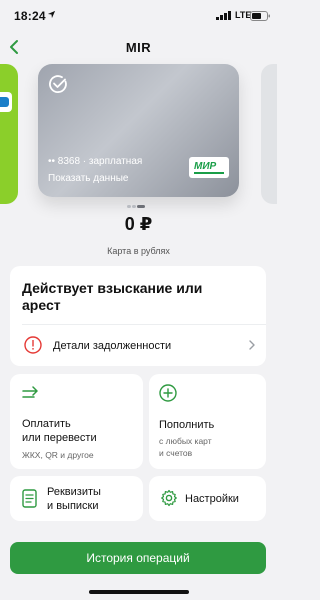 The height and width of the screenshot is (600, 320). I want to click on gear-icon, so click(169, 498).